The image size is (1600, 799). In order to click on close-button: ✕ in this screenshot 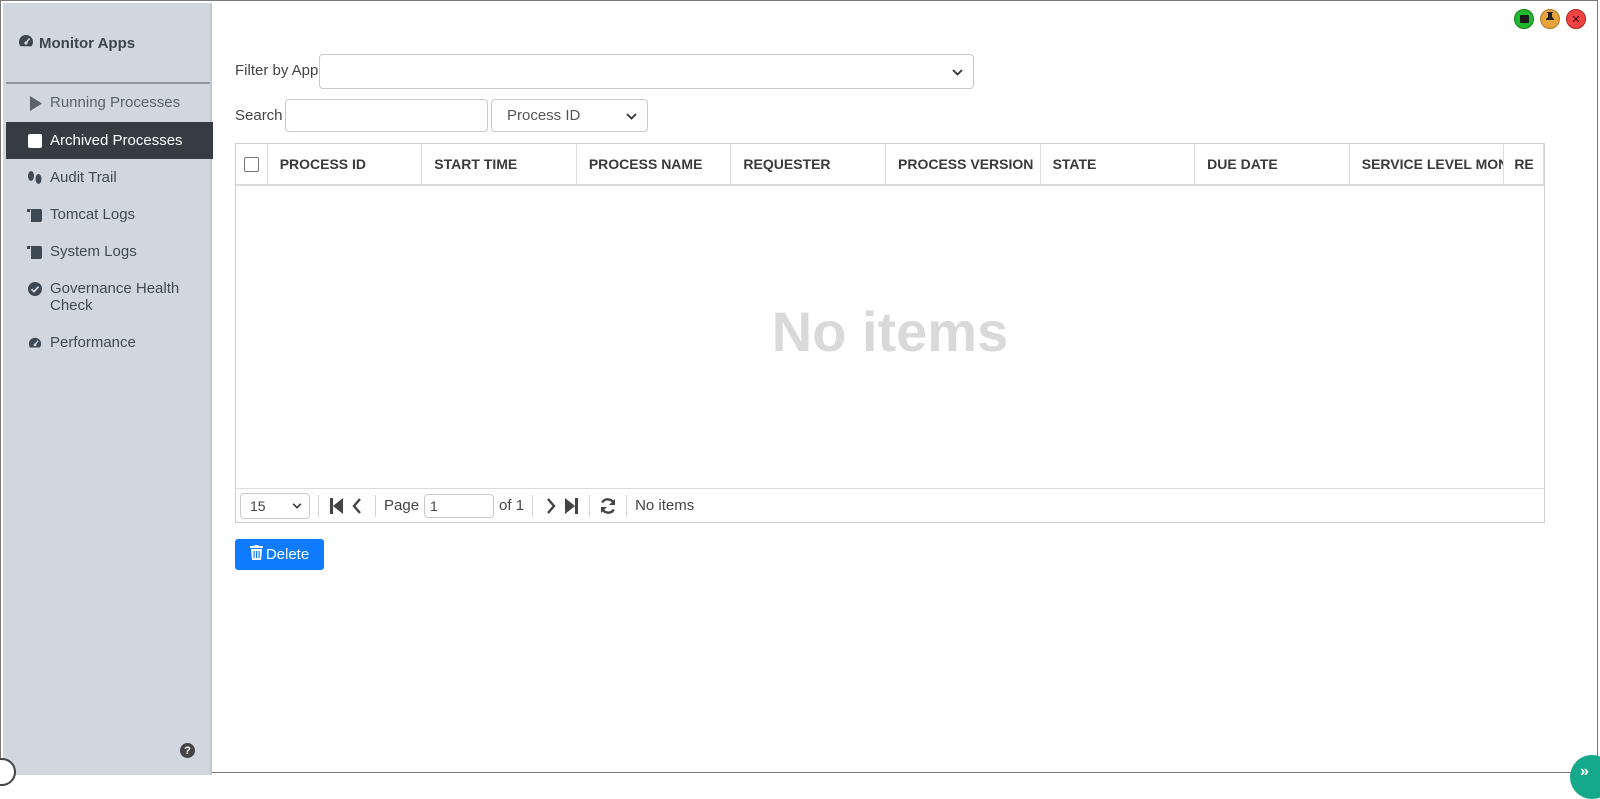, I will do `click(1576, 19)`.